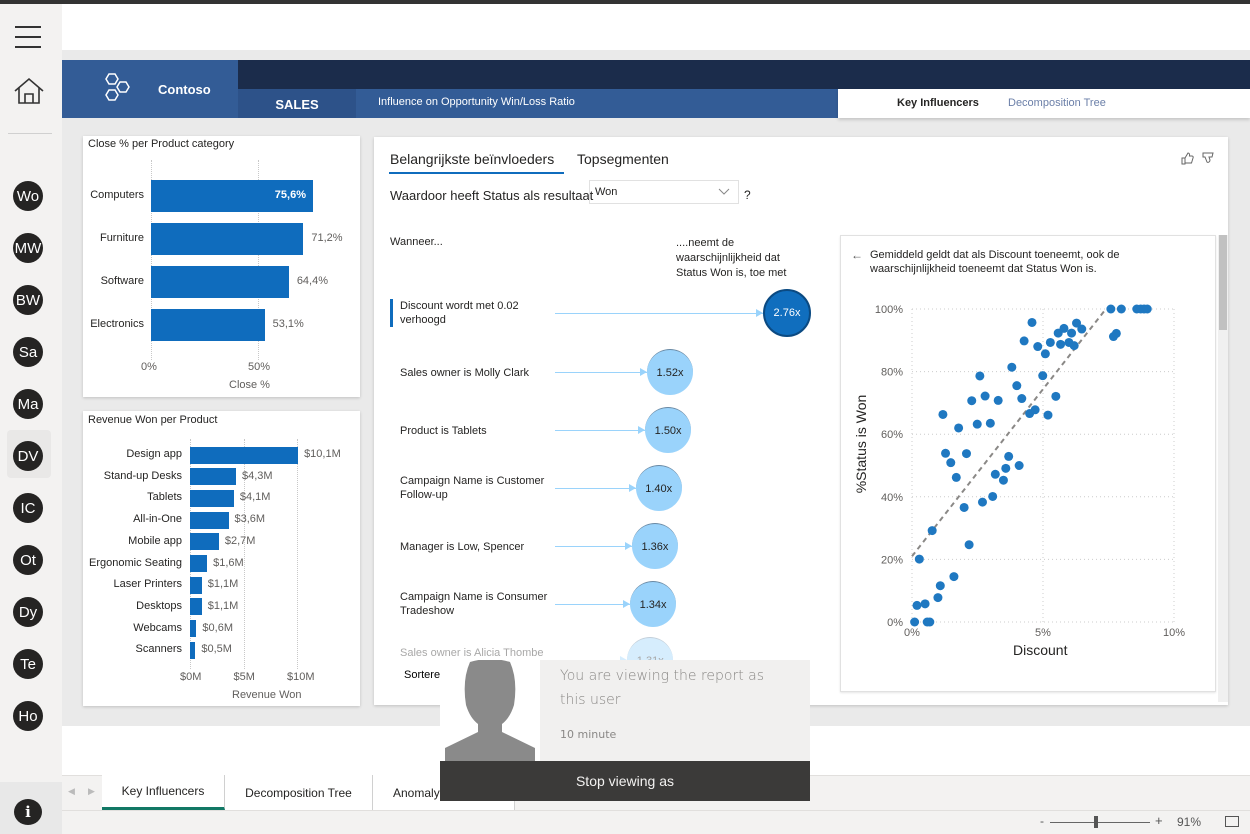 Image resolution: width=1250 pixels, height=834 pixels. Describe the element at coordinates (150, 89) in the screenshot. I see `brand-block: Contoso` at that location.